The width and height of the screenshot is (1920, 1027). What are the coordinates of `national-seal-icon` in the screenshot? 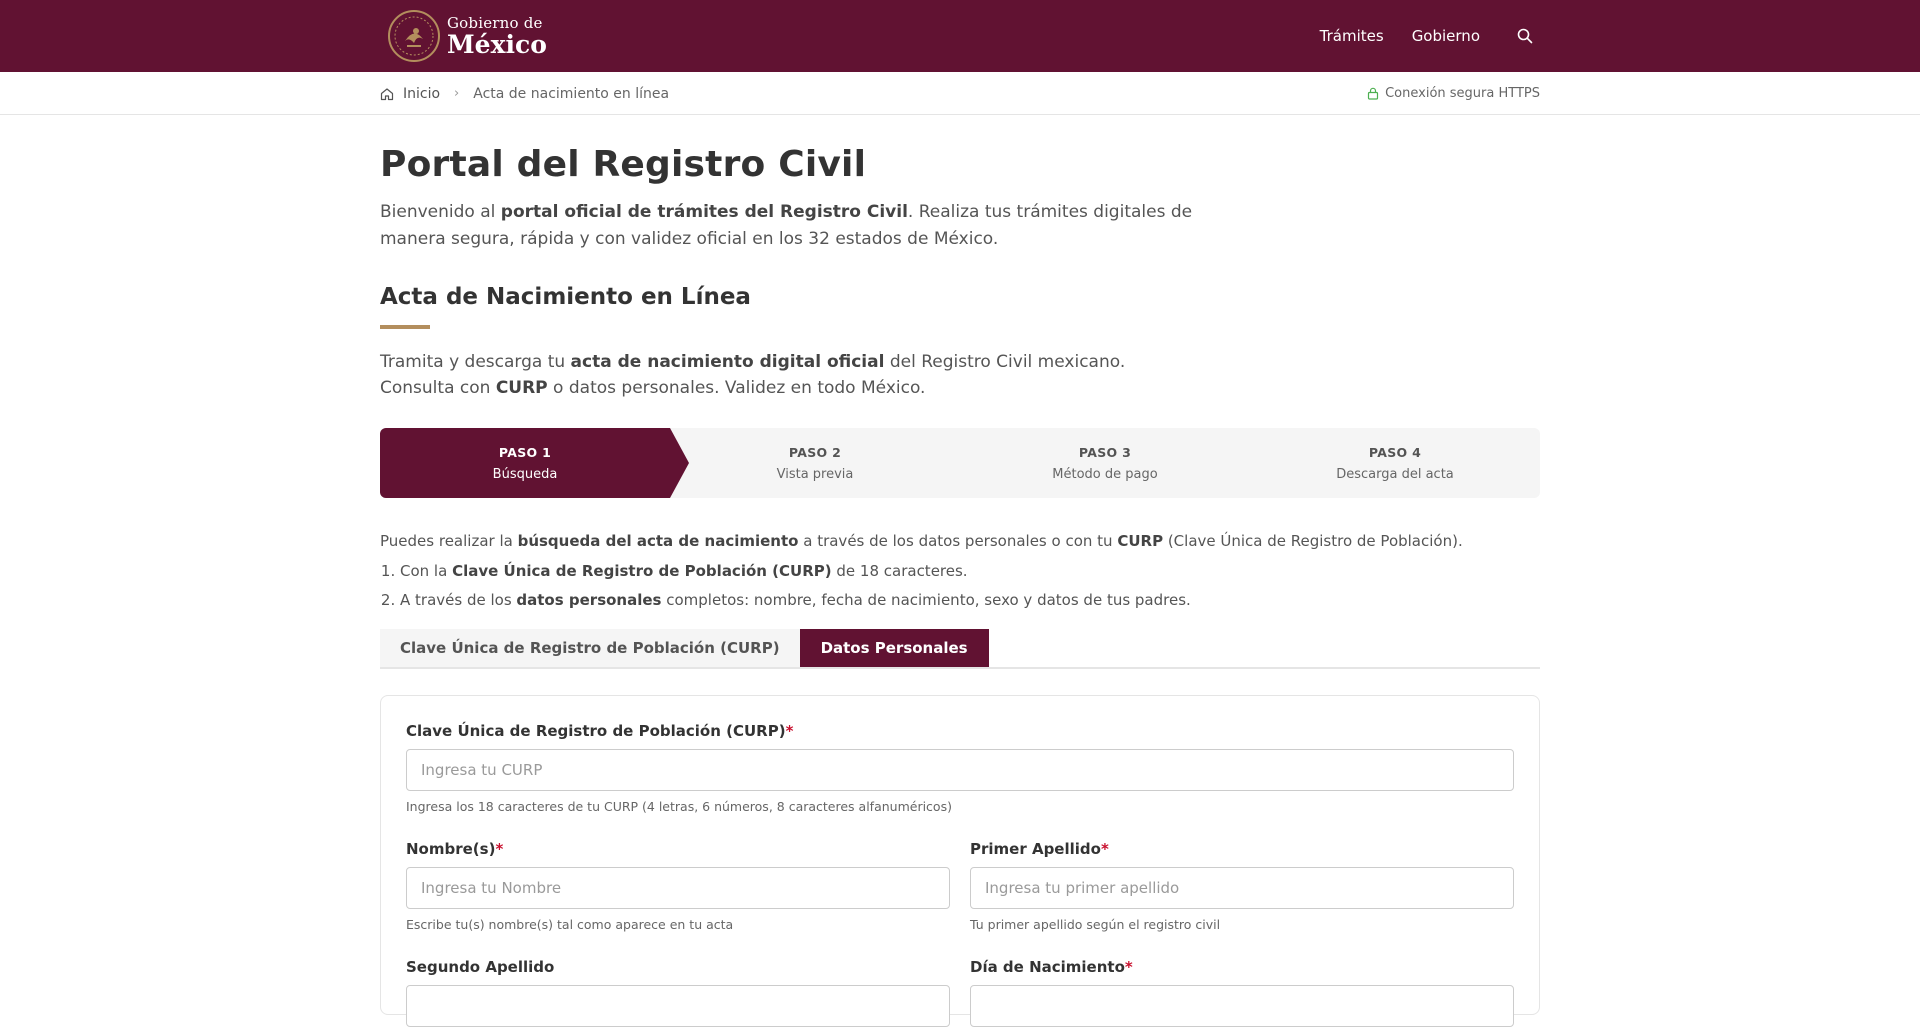 It's located at (414, 36).